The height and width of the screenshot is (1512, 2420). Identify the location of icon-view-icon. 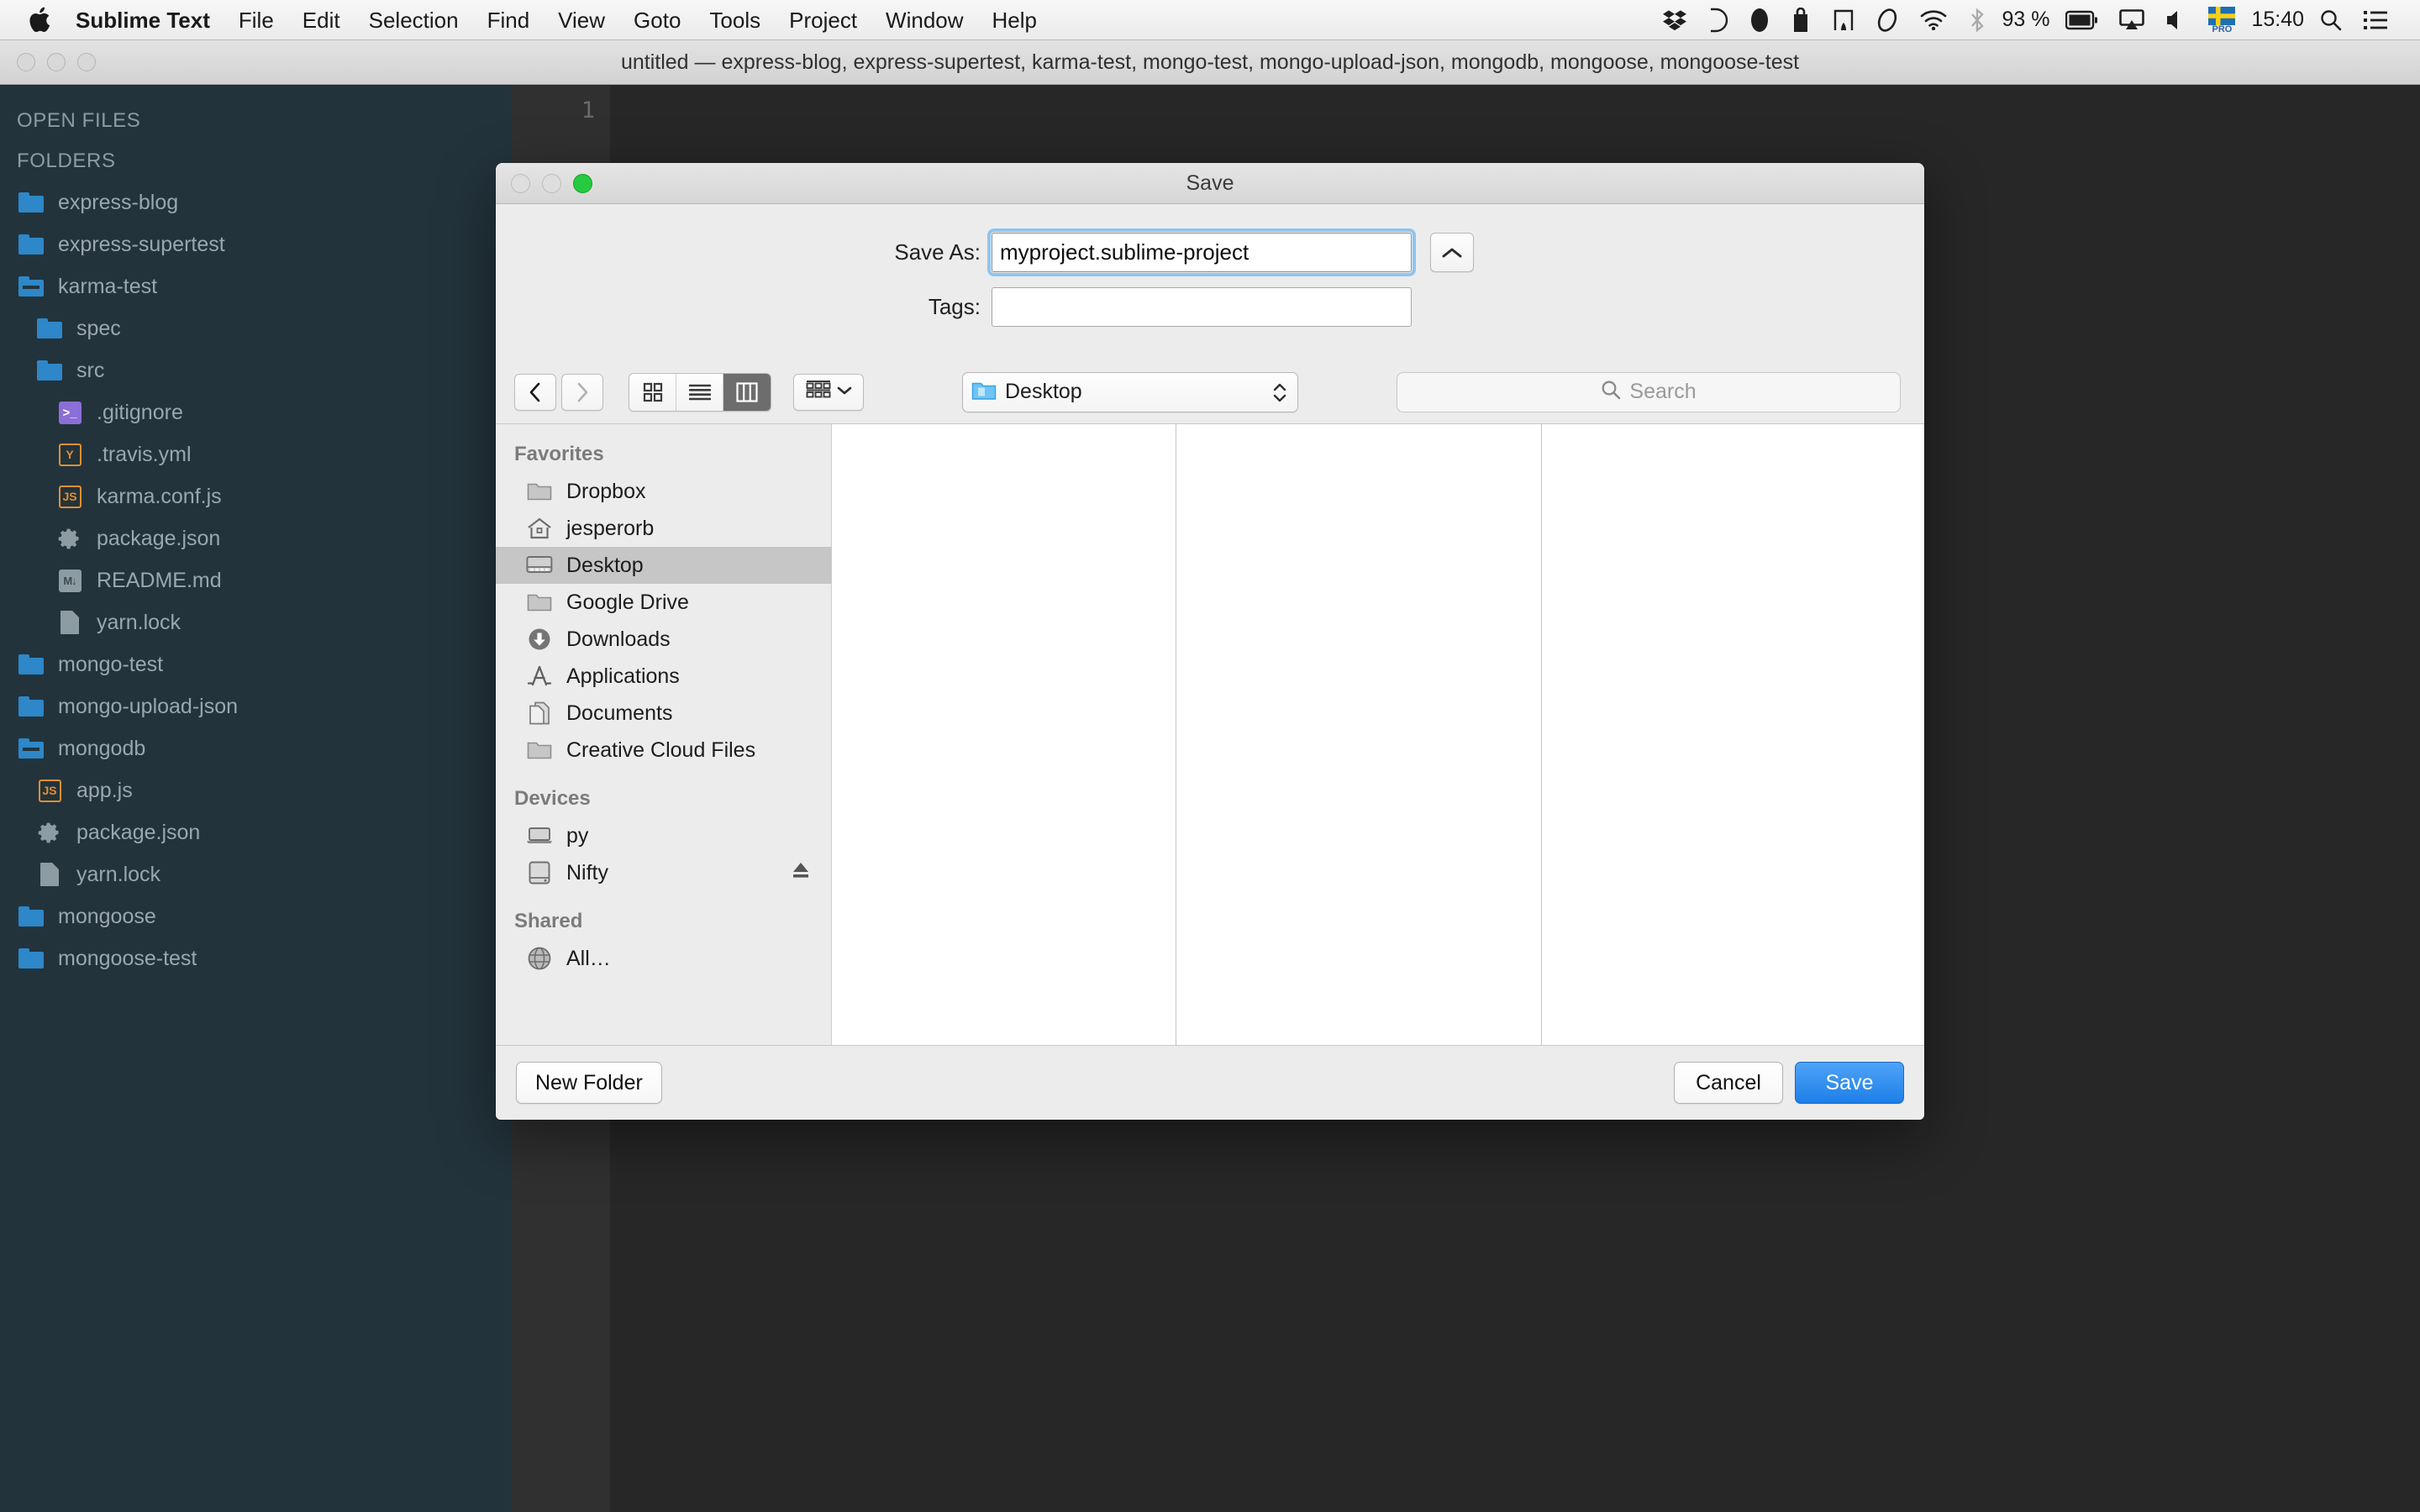
(652, 392).